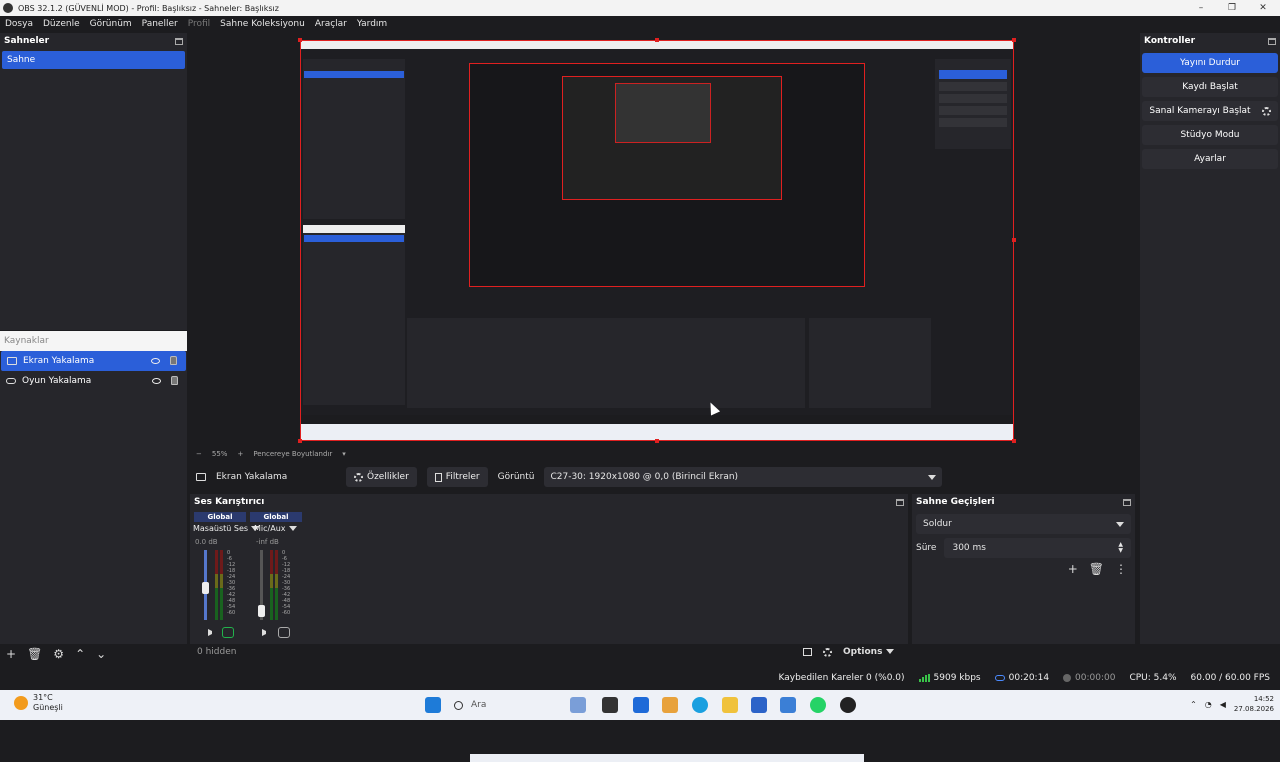  What do you see at coordinates (80, 654) in the screenshot?
I see `move-up-button: ⌃` at bounding box center [80, 654].